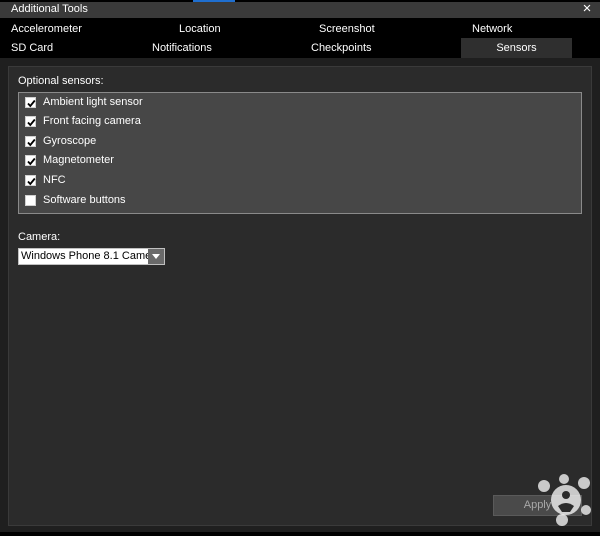  I want to click on tab-network: Network, so click(492, 29).